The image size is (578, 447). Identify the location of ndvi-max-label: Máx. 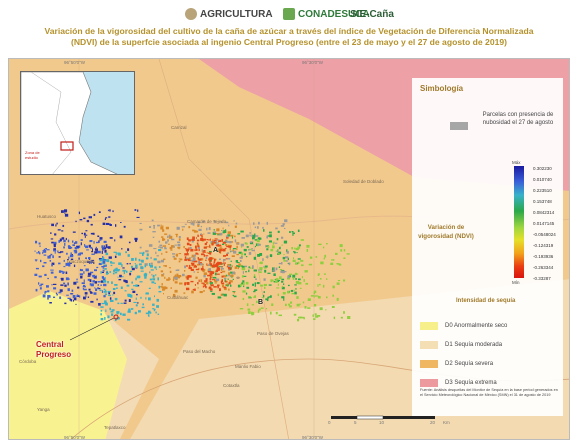
(516, 162).